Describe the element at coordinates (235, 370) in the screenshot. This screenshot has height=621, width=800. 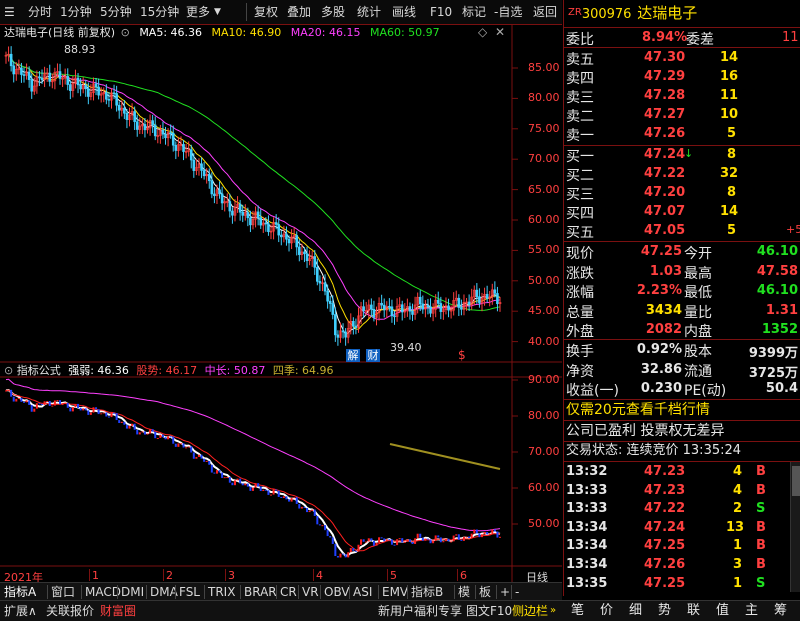
I see `indicator-zhongchang: 中长: 50.87` at that location.